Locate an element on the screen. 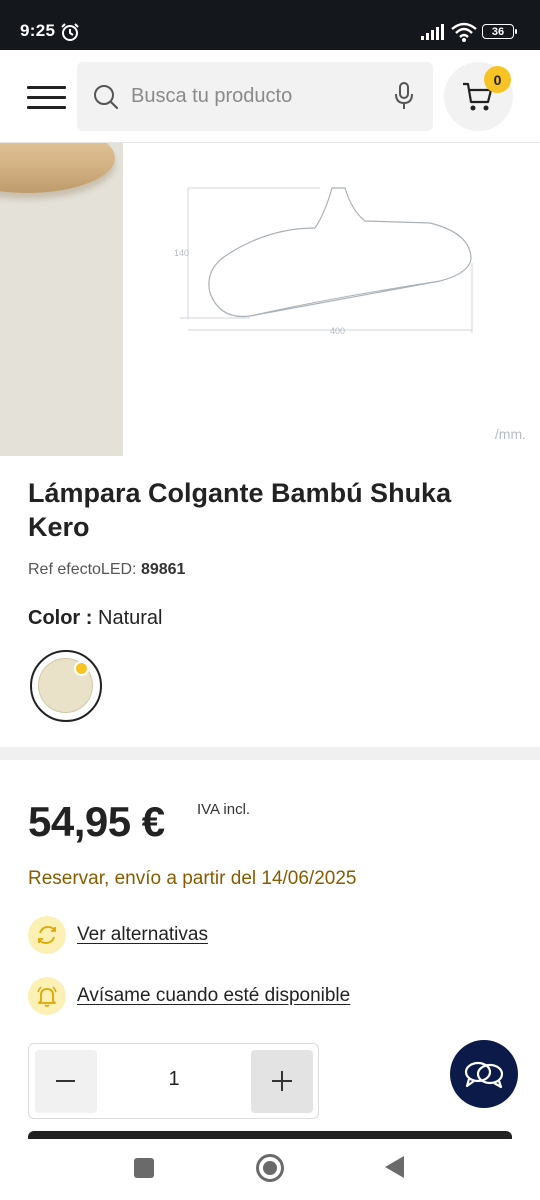  microphone-icon is located at coordinates (404, 96).